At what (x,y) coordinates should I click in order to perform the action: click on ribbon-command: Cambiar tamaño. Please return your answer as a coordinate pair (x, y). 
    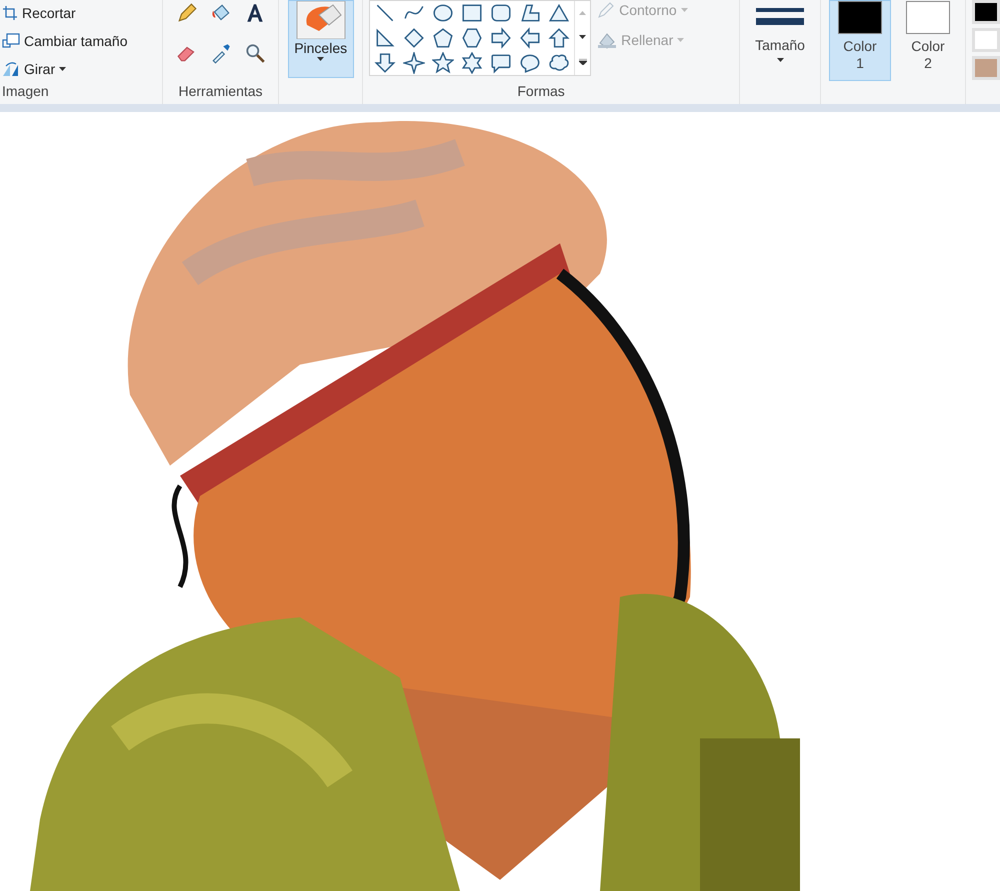
    Looking at the image, I should click on (82, 41).